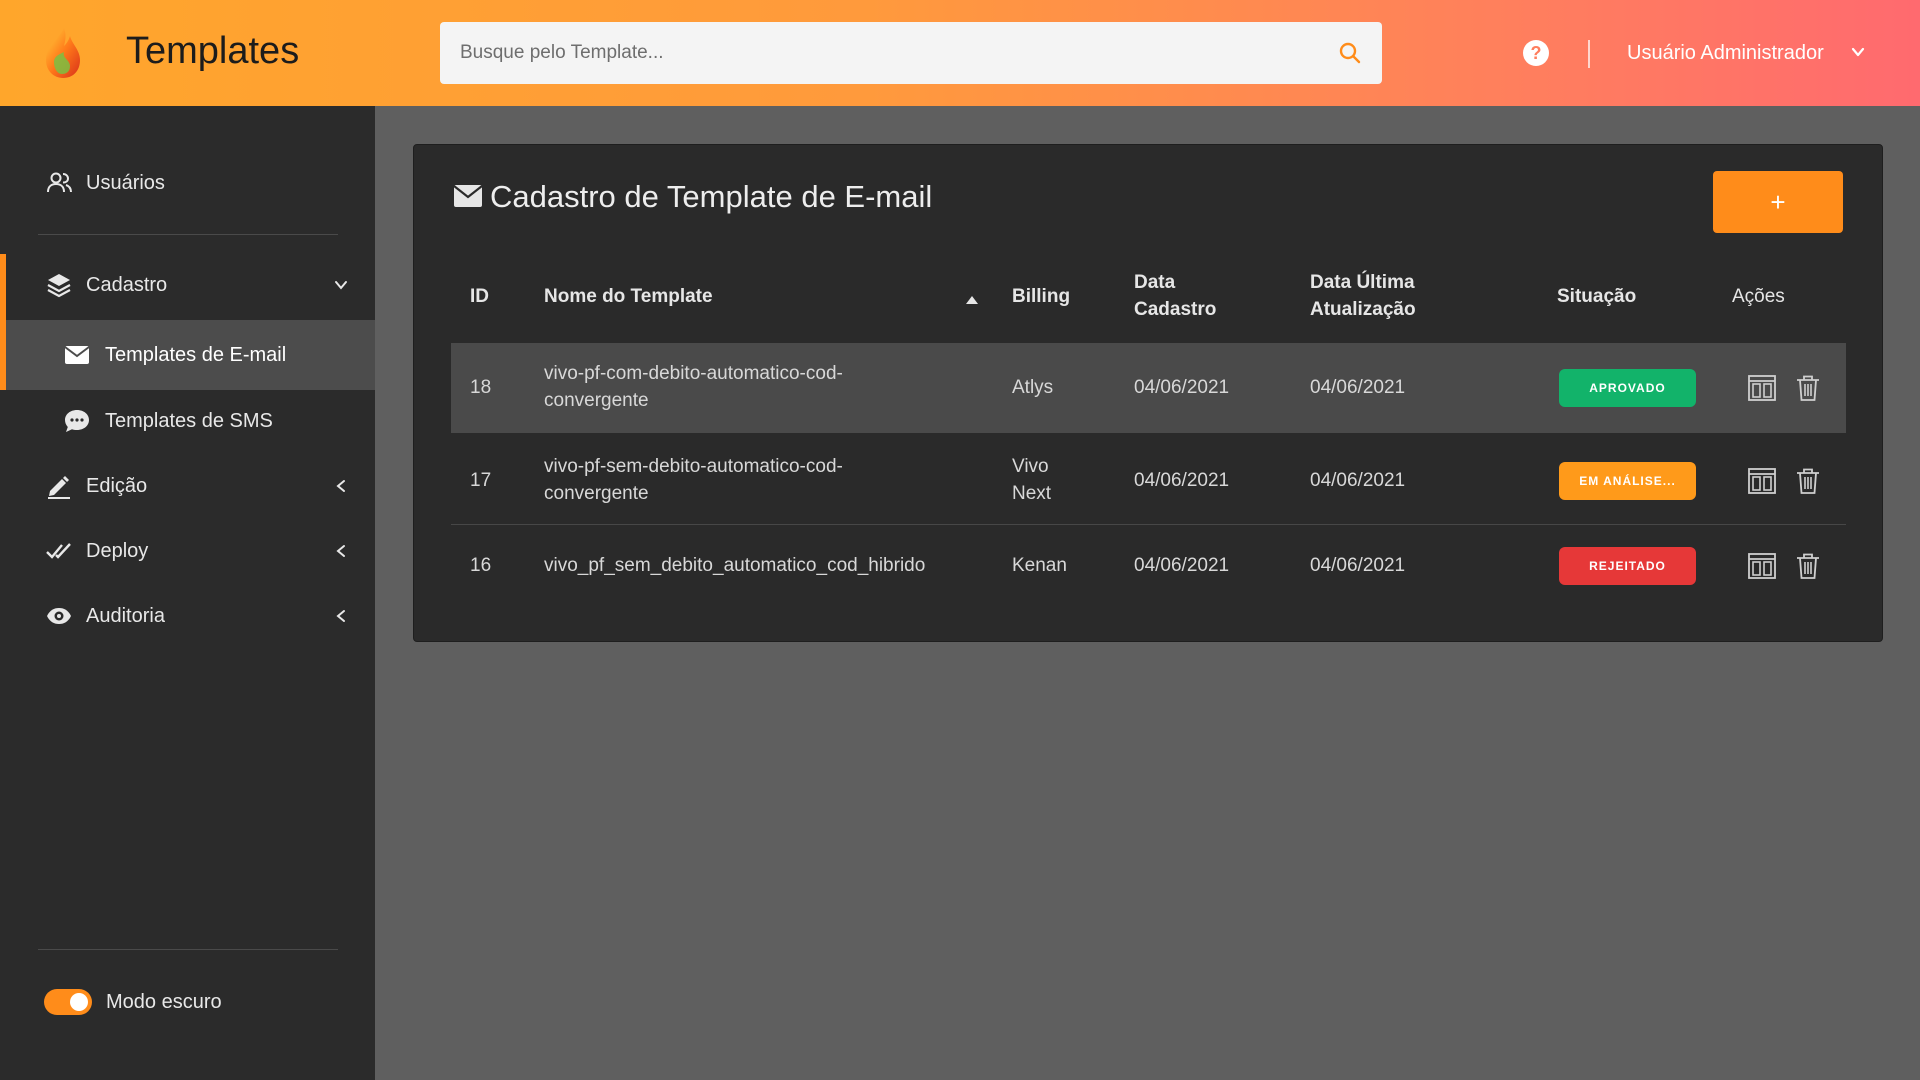 Image resolution: width=1920 pixels, height=1080 pixels. What do you see at coordinates (196, 354) in the screenshot?
I see `sidebar-item-label: Templates de E-mail` at bounding box center [196, 354].